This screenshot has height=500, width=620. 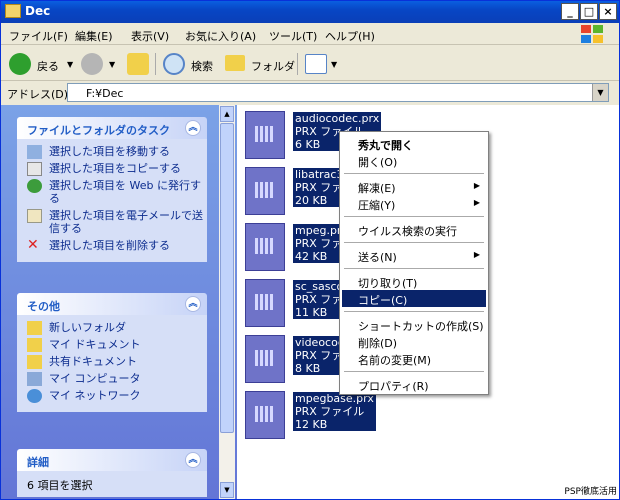 I want to click on menu-file: ファイル(F), so click(x=38, y=36).